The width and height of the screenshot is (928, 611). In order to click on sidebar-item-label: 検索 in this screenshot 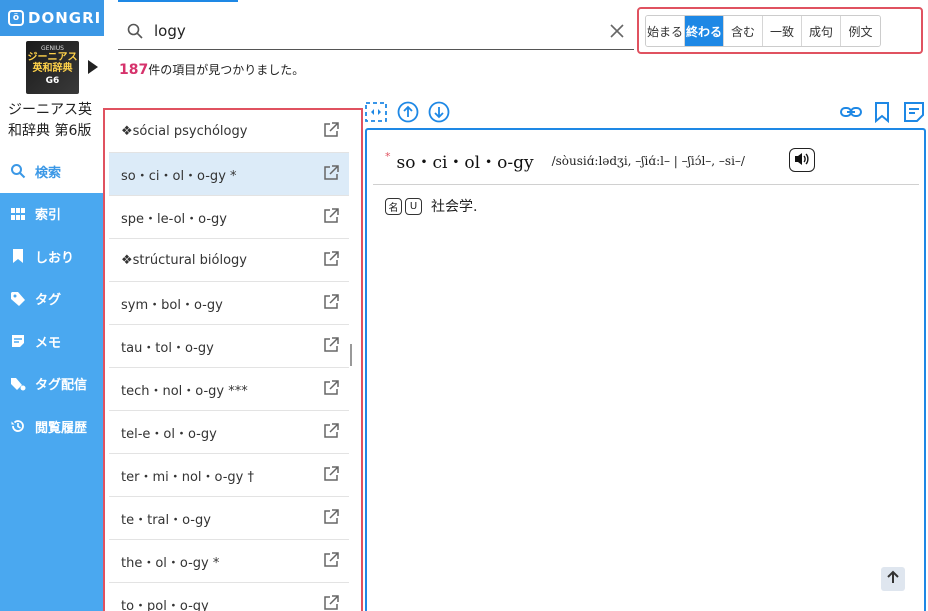, I will do `click(48, 173)`.